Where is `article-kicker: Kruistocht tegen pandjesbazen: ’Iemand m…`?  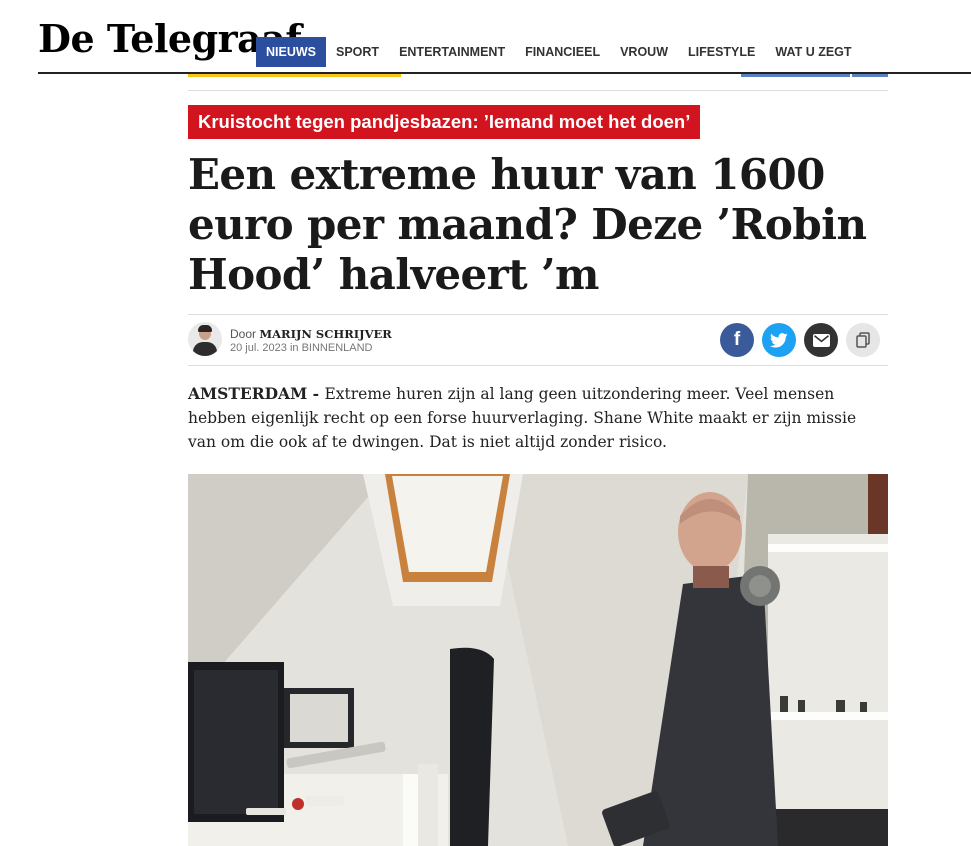 article-kicker: Kruistocht tegen pandjesbazen: ’Iemand m… is located at coordinates (444, 122).